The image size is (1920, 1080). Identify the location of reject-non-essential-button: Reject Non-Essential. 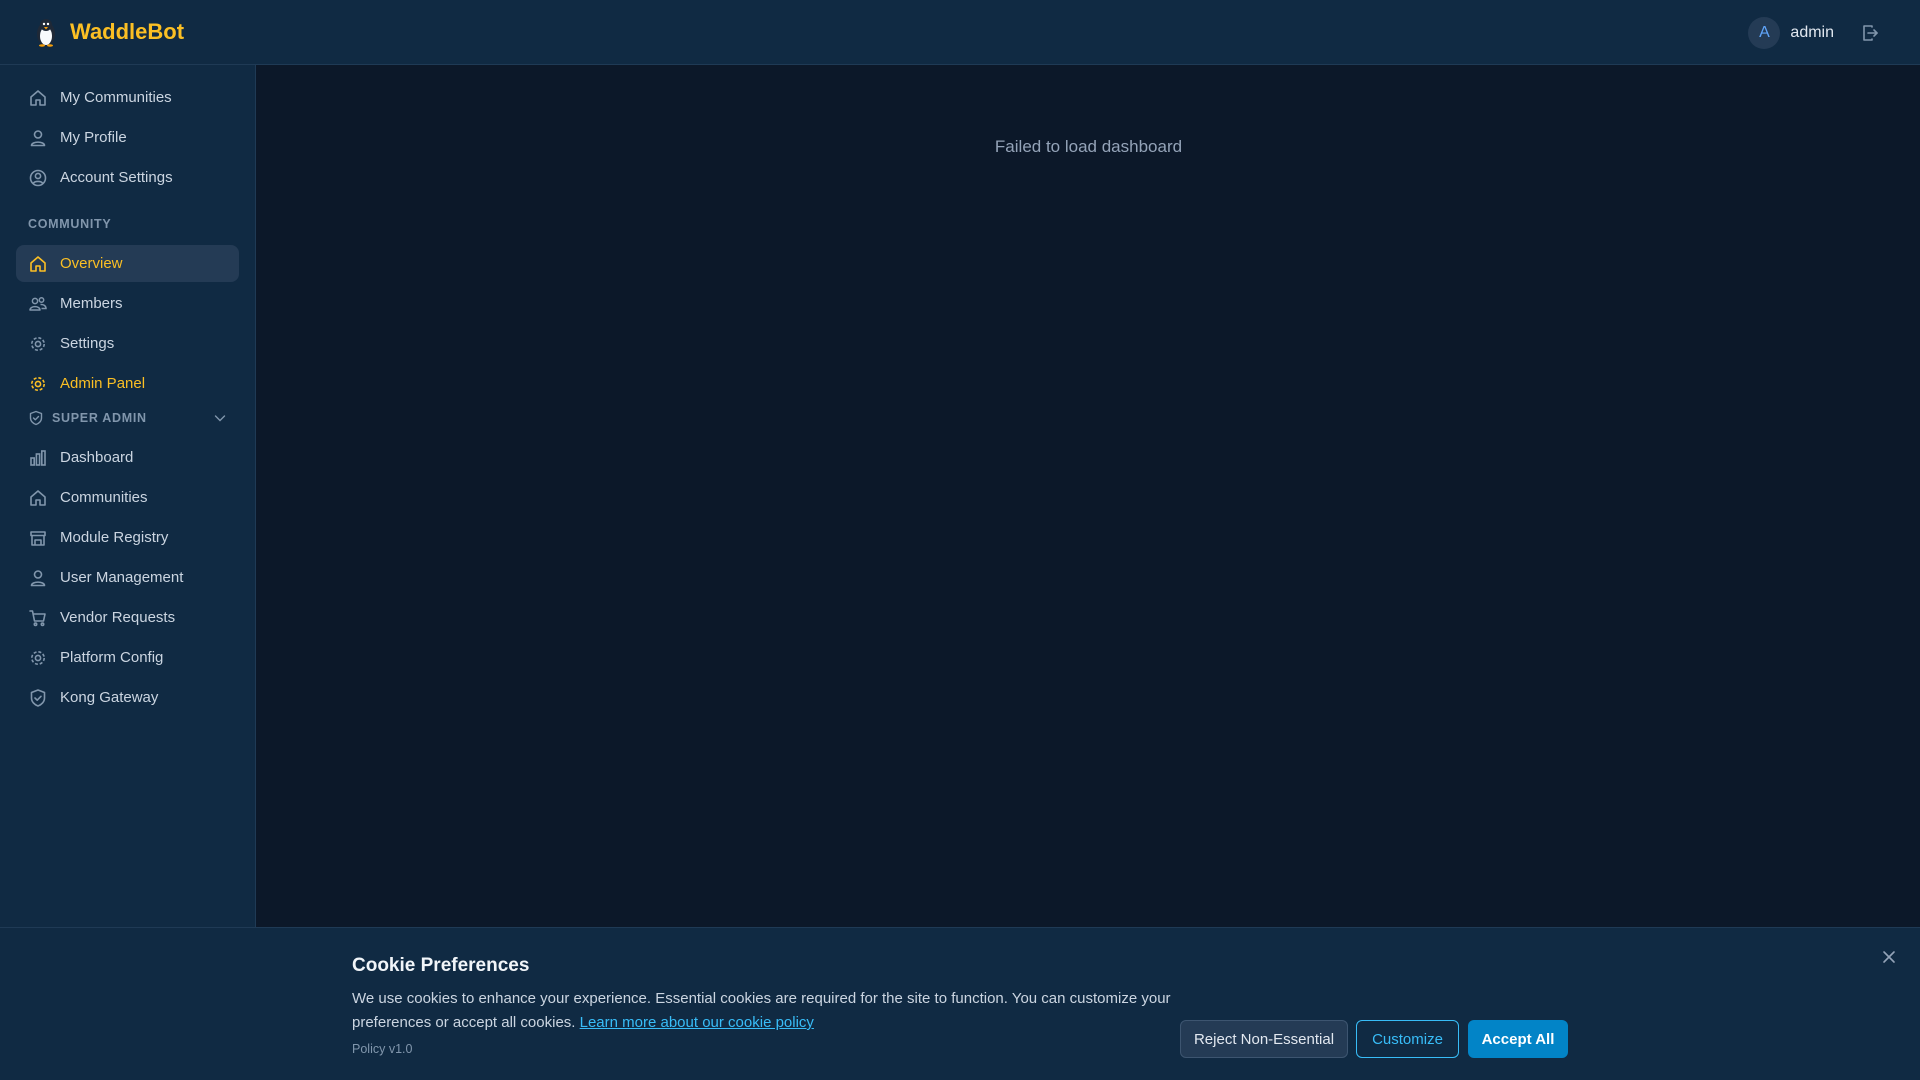
(1264, 1039).